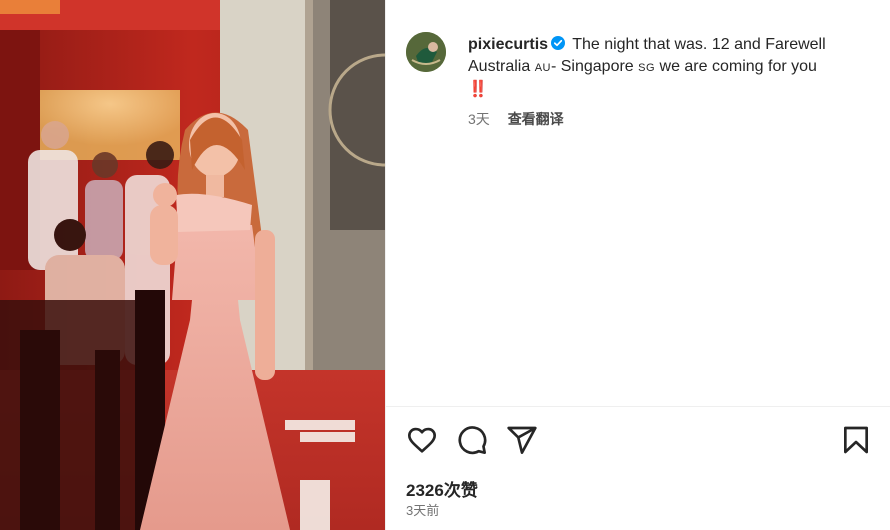 Image resolution: width=890 pixels, height=530 pixels. What do you see at coordinates (542, 68) in the screenshot?
I see `flag-australia-icon: AU` at bounding box center [542, 68].